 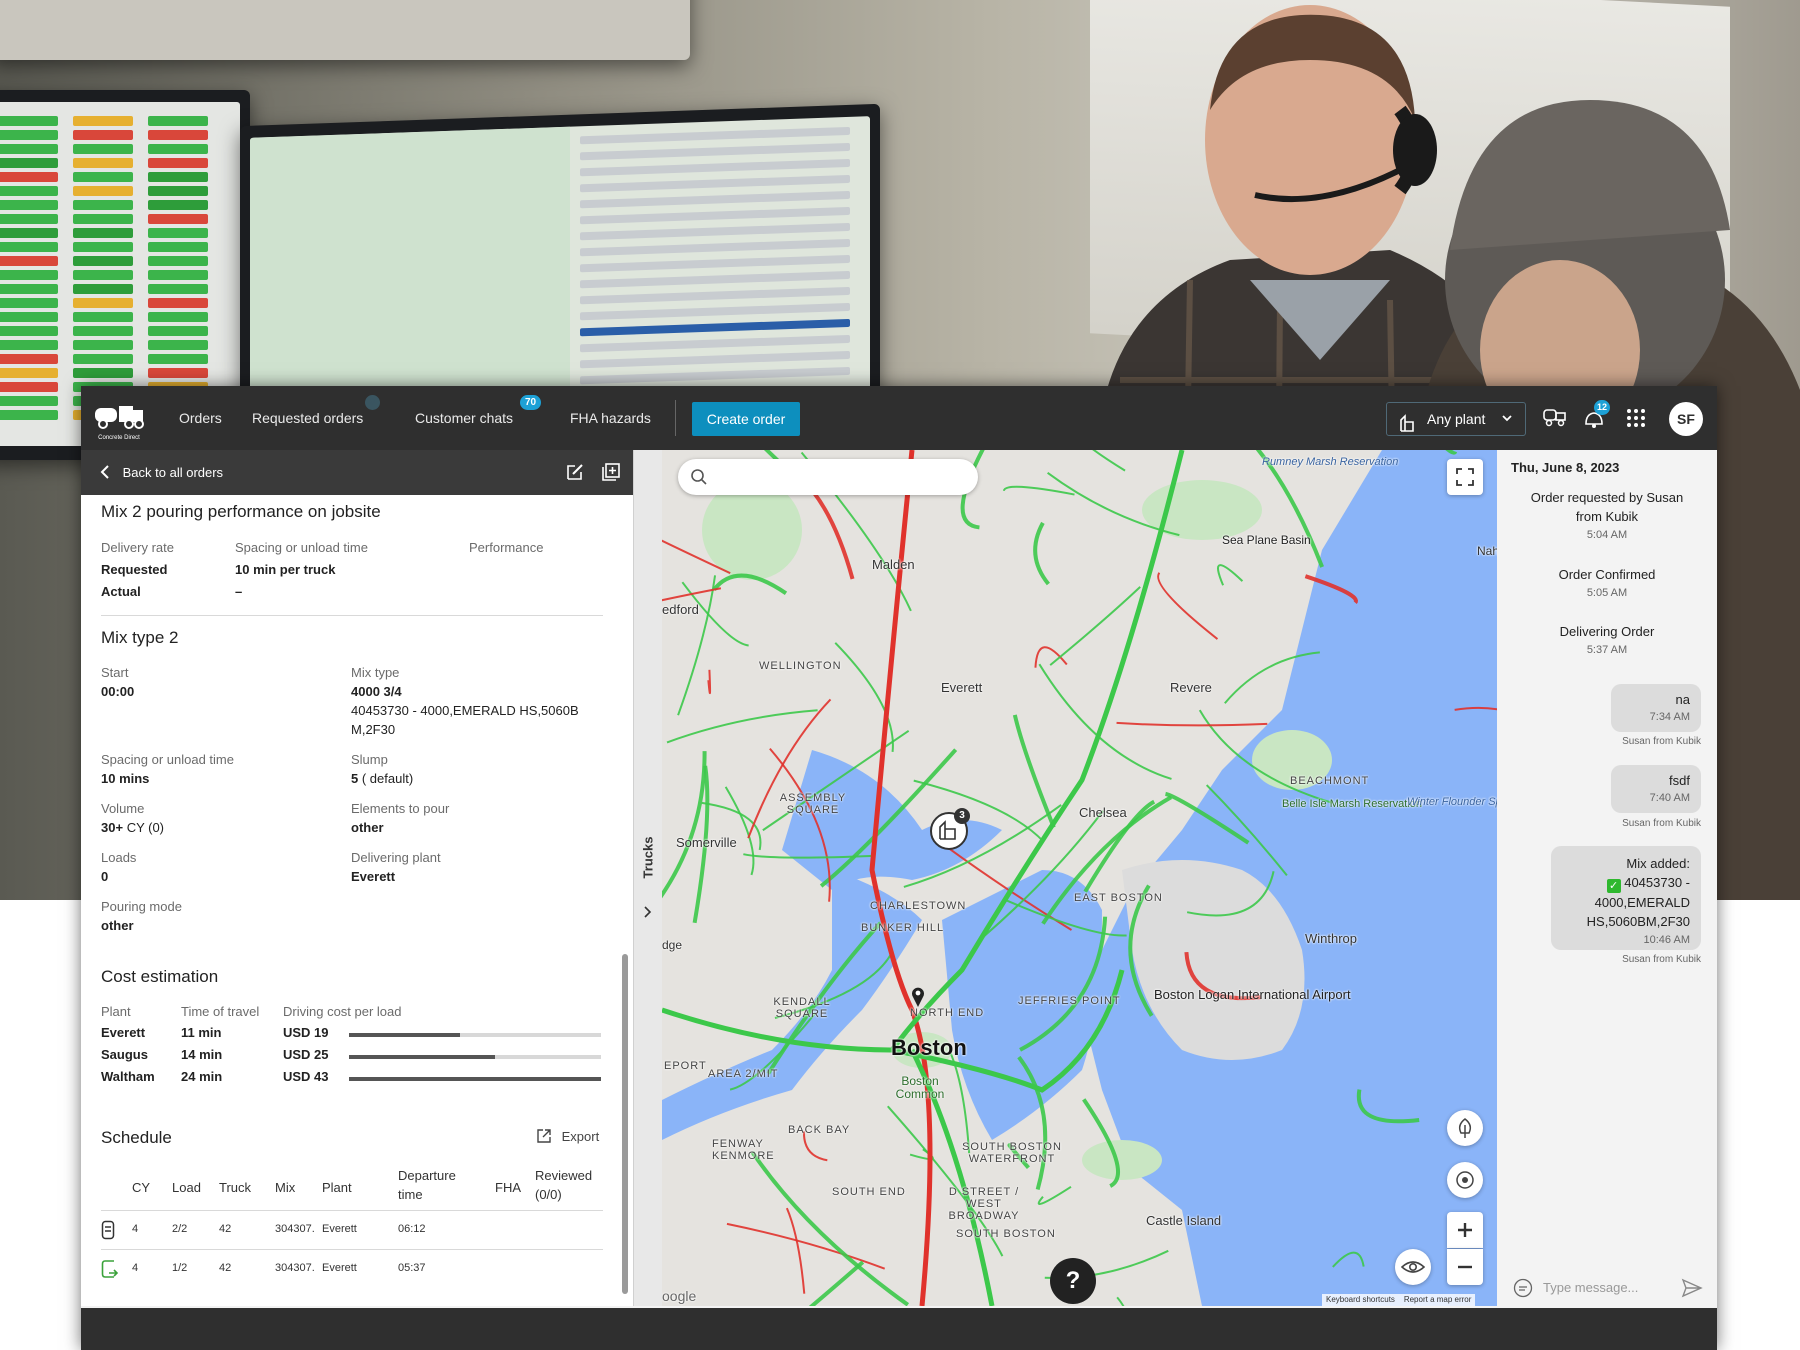 What do you see at coordinates (1456, 419) in the screenshot?
I see `plant-select: Any plant` at bounding box center [1456, 419].